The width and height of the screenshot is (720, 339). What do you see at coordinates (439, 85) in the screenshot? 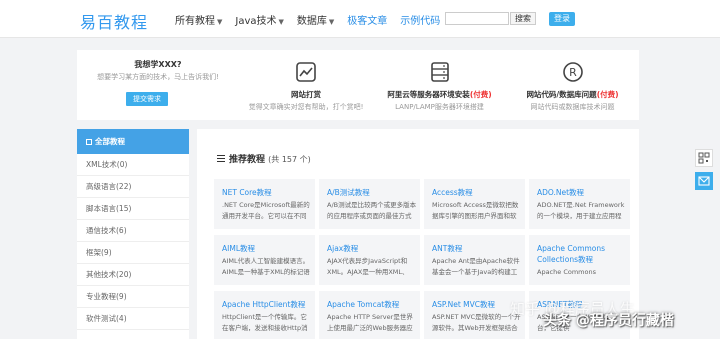
I see `feature-server-setup: 阿里云等服务器环境安装(付费) LANP/LAMP服务器环境搭建` at bounding box center [439, 85].